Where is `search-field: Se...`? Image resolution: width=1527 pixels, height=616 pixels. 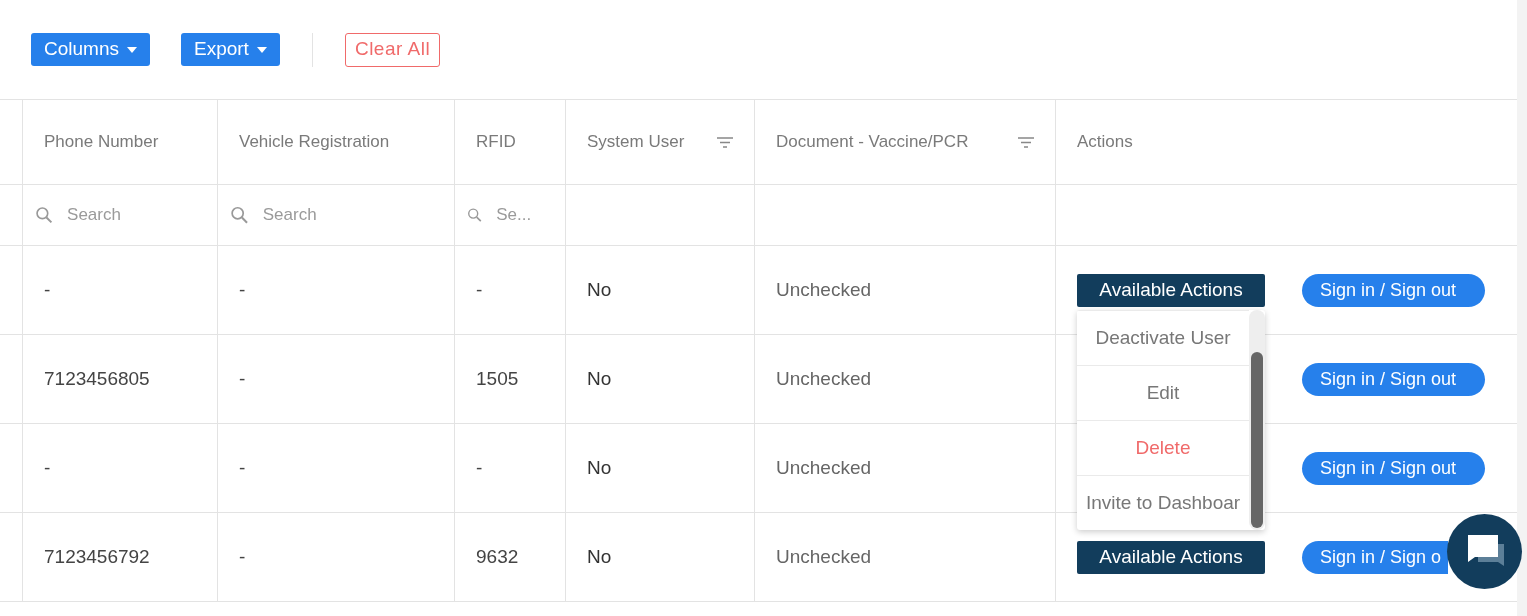
search-field: Se... is located at coordinates (528, 215).